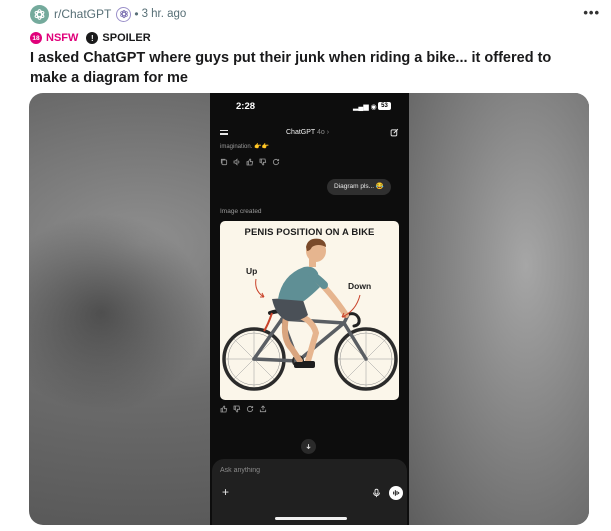  What do you see at coordinates (309, 492) in the screenshot?
I see `message-composer: +` at bounding box center [309, 492].